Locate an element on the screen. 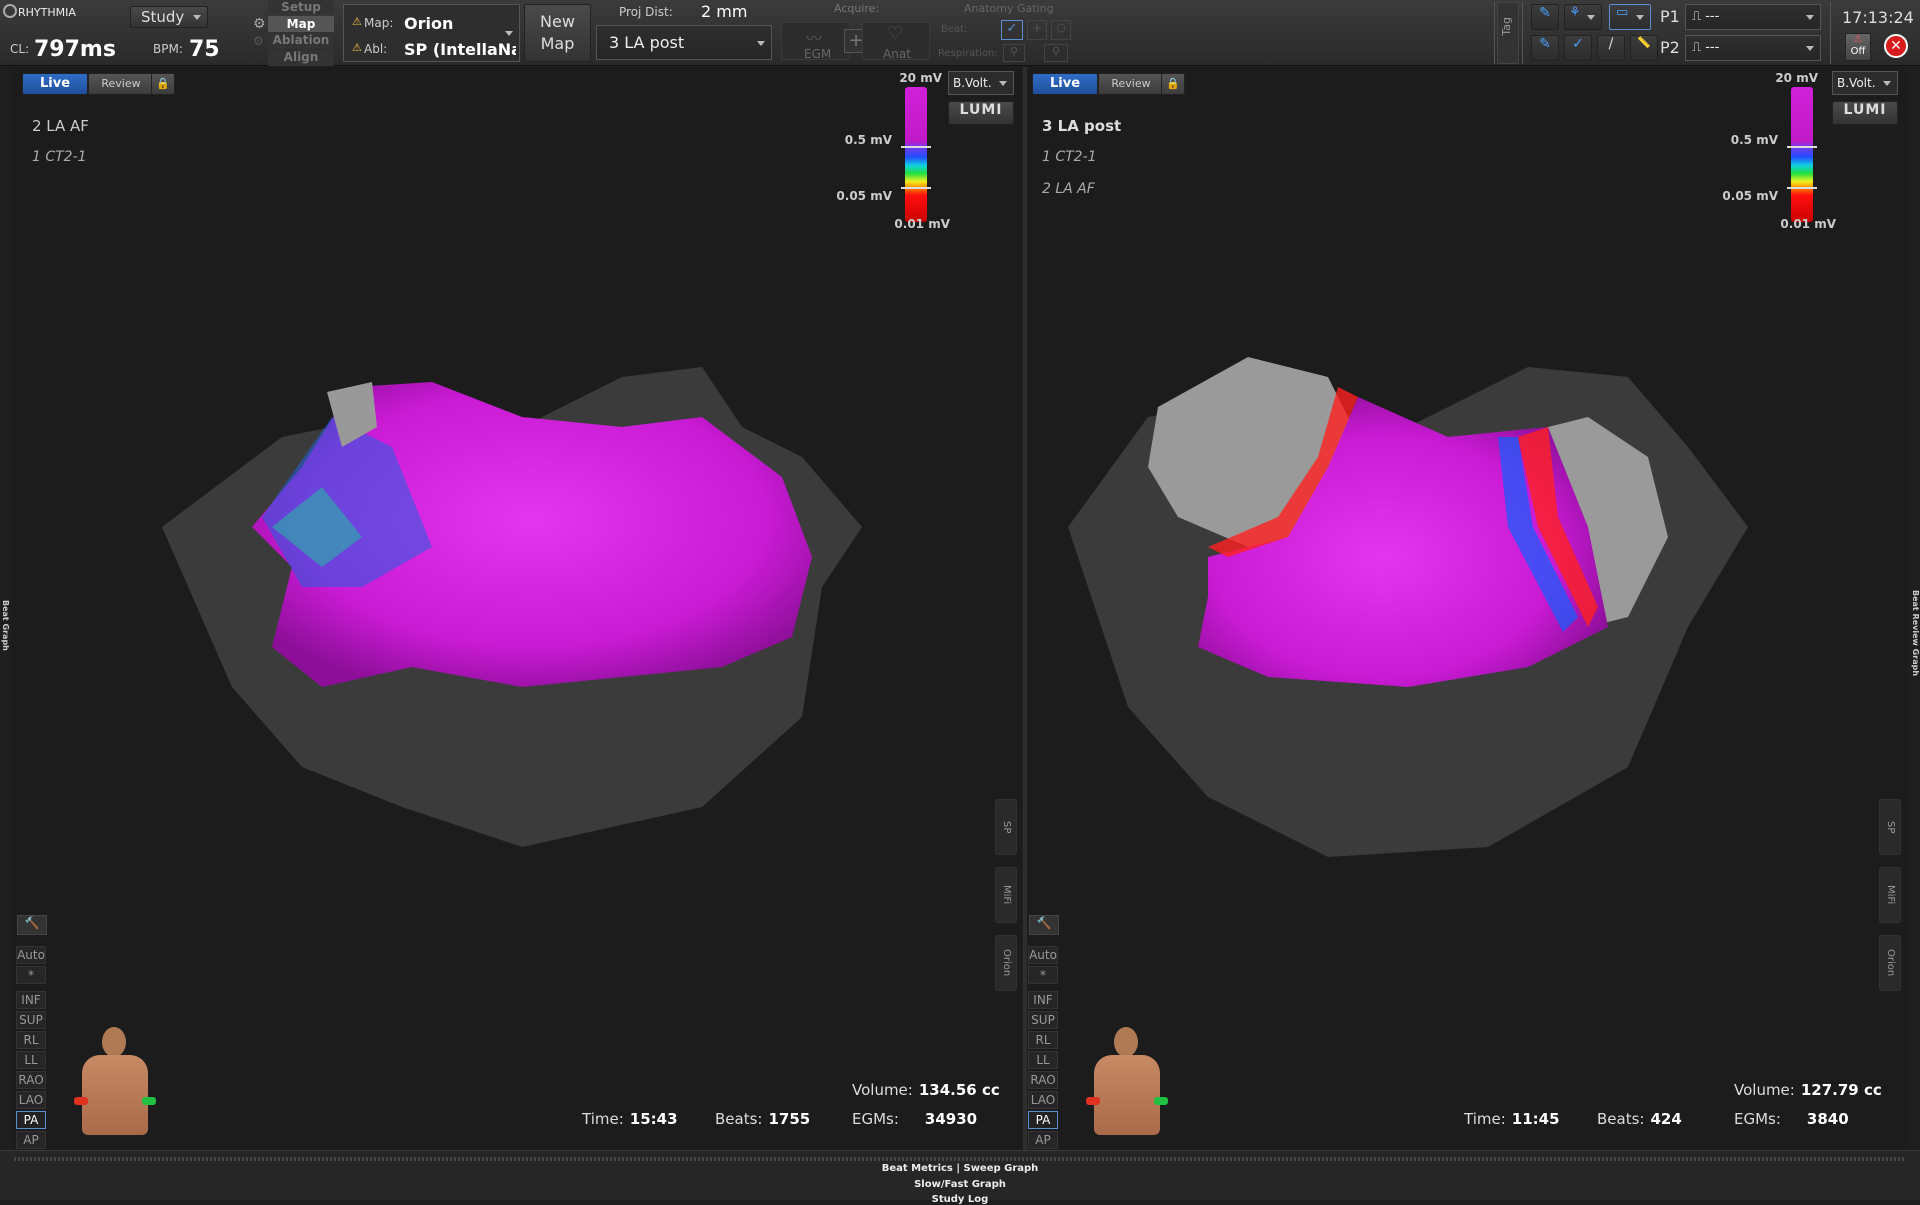  map-type-value: B.Volt. is located at coordinates (1856, 83).